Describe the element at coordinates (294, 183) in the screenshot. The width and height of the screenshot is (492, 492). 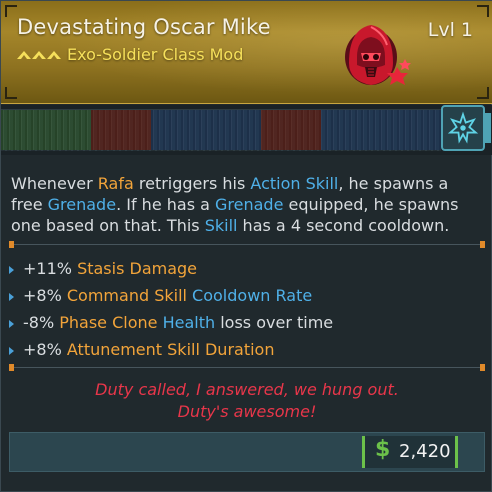
I see `keyword-blue: Action Skill` at that location.